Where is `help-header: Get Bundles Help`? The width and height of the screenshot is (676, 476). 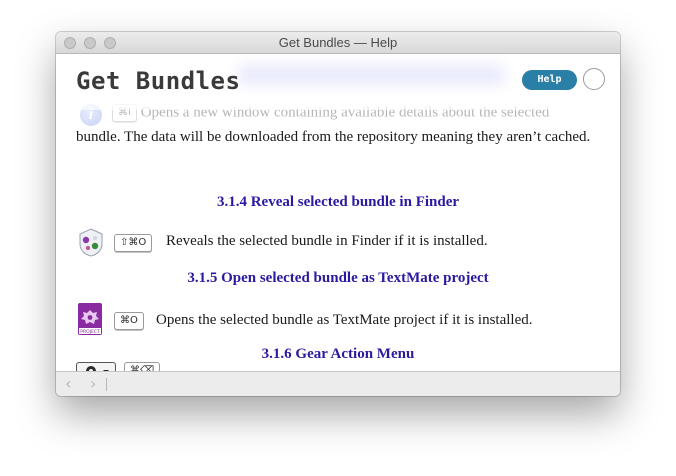
help-header: Get Bundles Help is located at coordinates (338, 82).